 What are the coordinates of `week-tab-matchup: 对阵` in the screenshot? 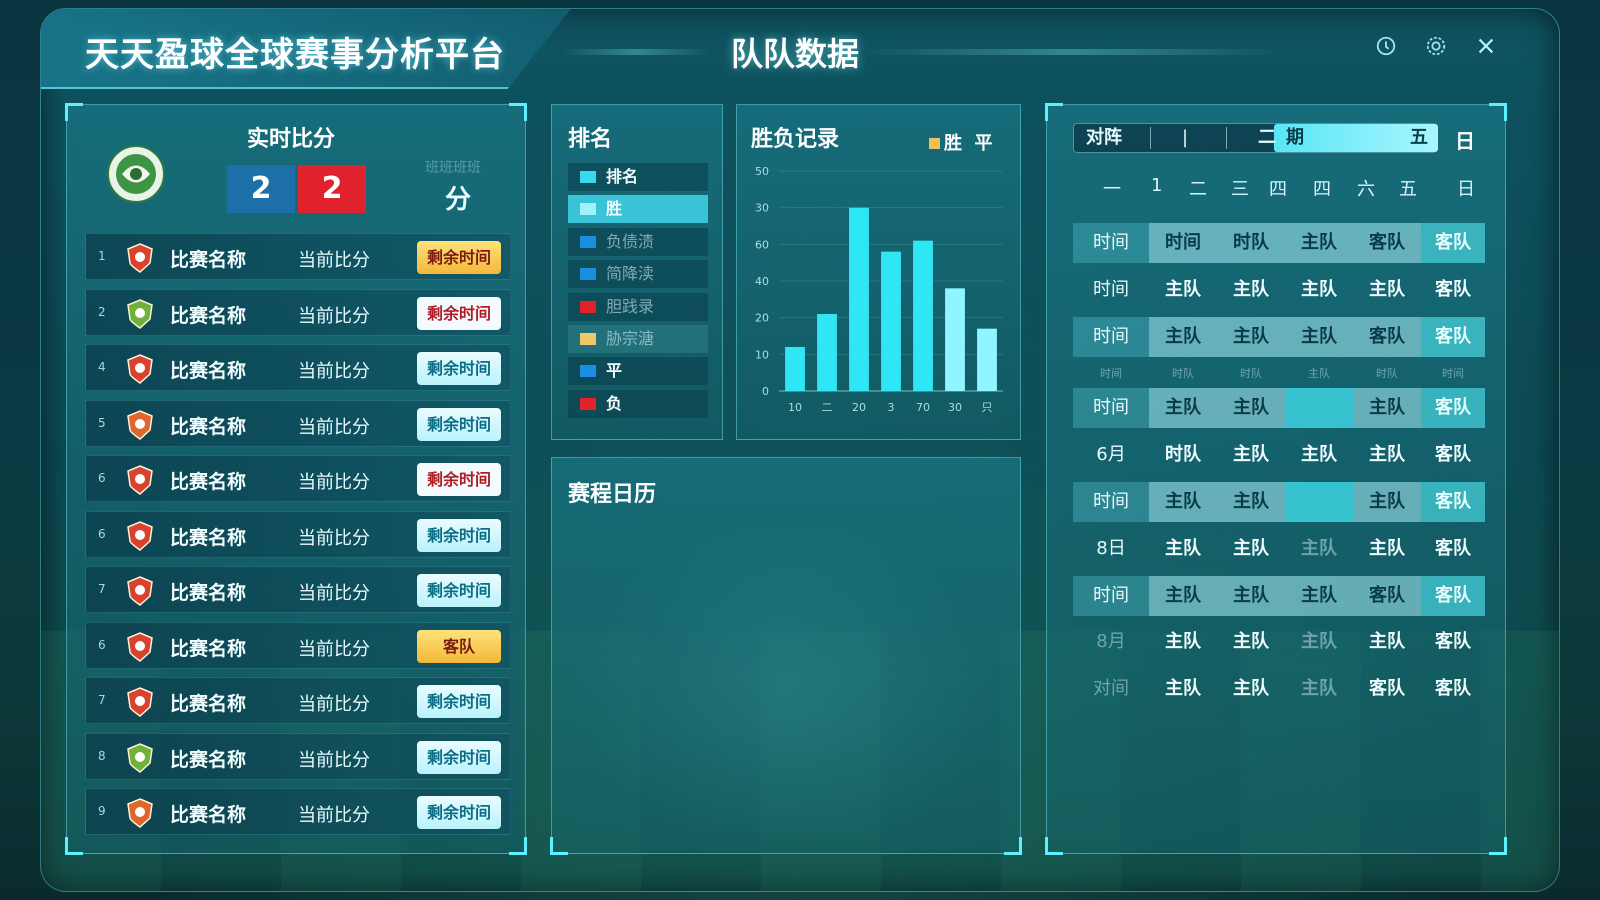 It's located at (1104, 138).